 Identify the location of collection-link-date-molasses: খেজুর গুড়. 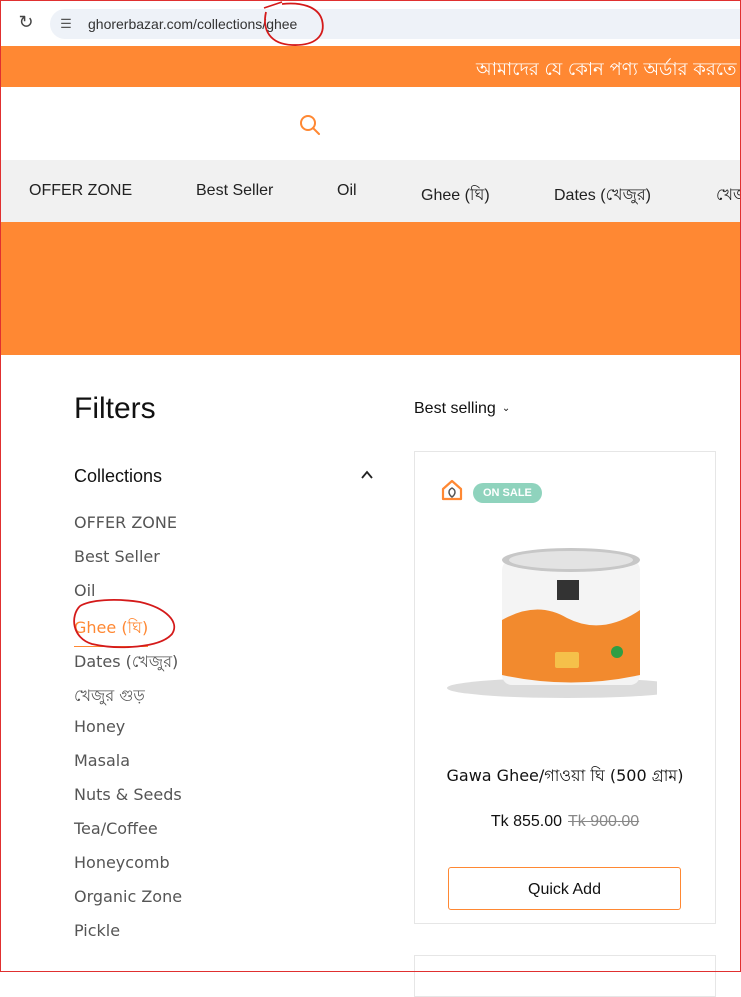
(109, 696).